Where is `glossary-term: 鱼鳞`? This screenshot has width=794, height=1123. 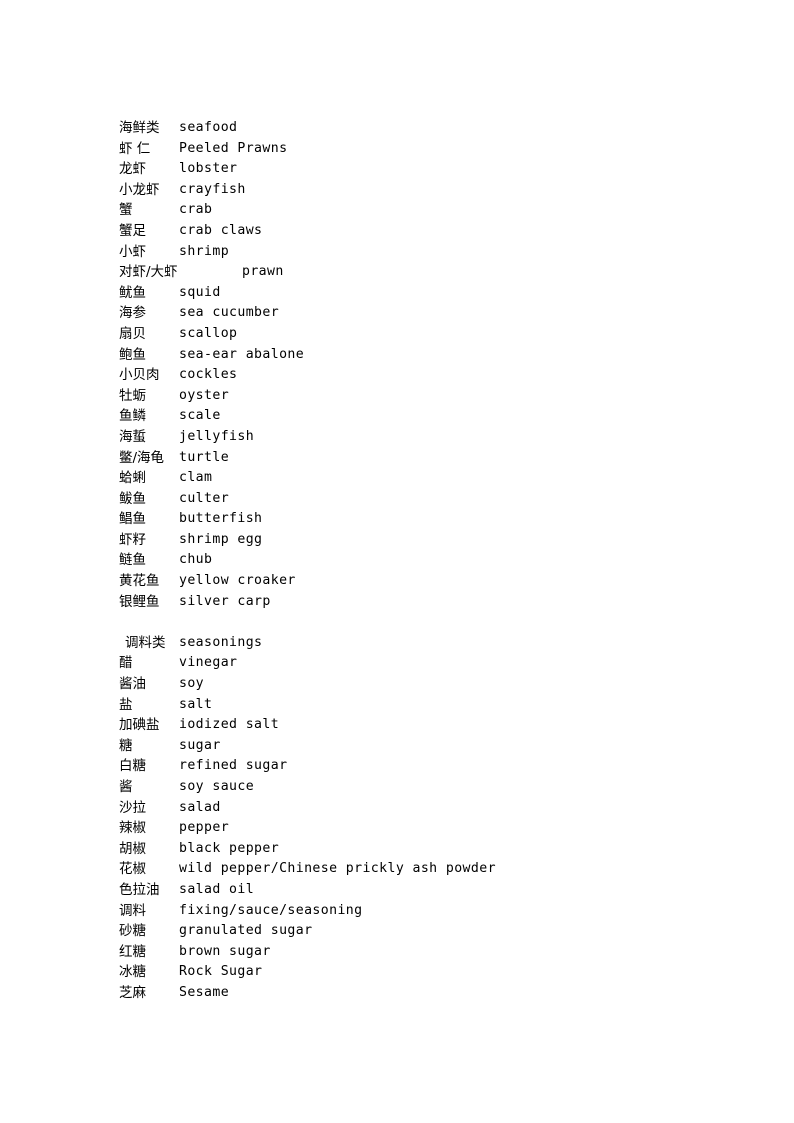
glossary-term: 鱼鳞 is located at coordinates (132, 416).